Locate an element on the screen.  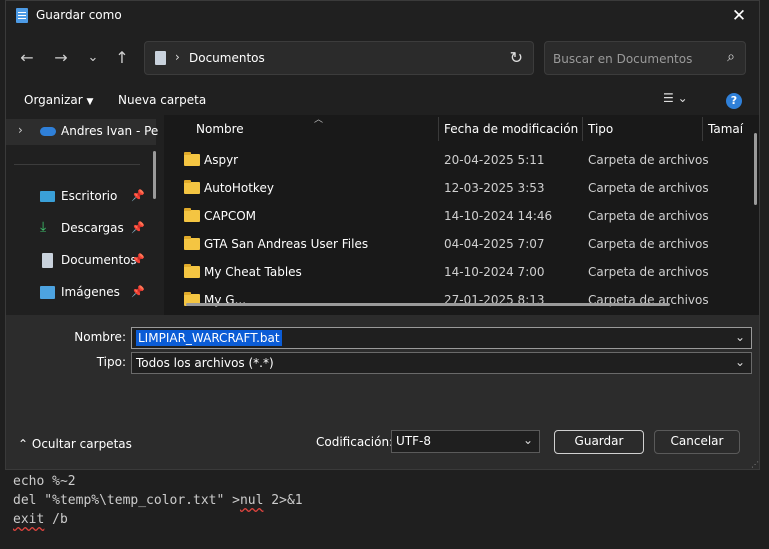
organize-menu-button: Organizar ▼ is located at coordinates (58, 100).